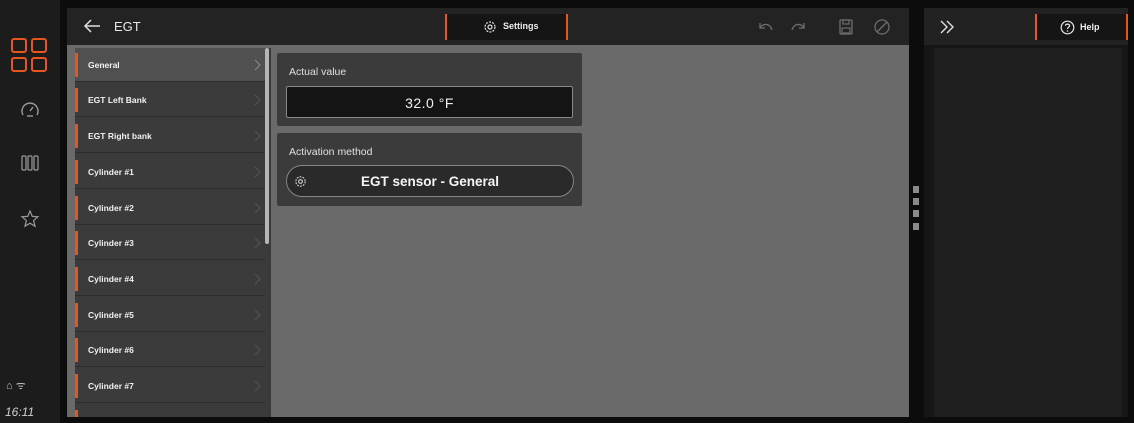  I want to click on top-bar: EGT Settings, so click(488, 26).